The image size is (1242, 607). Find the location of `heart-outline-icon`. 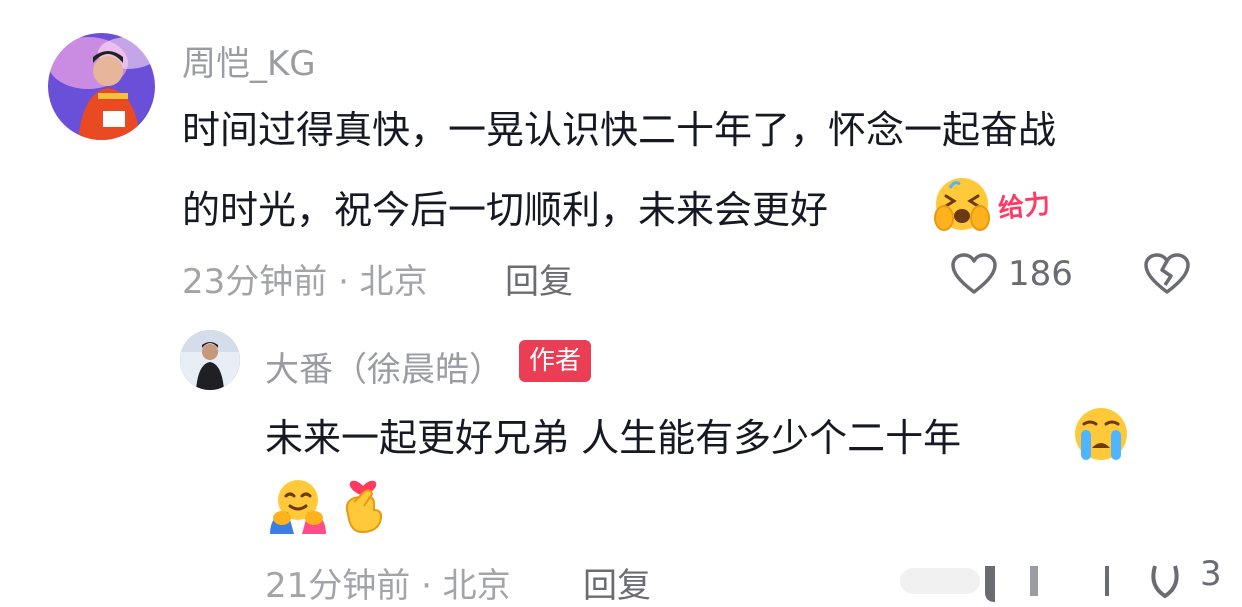

heart-outline-icon is located at coordinates (974, 274).